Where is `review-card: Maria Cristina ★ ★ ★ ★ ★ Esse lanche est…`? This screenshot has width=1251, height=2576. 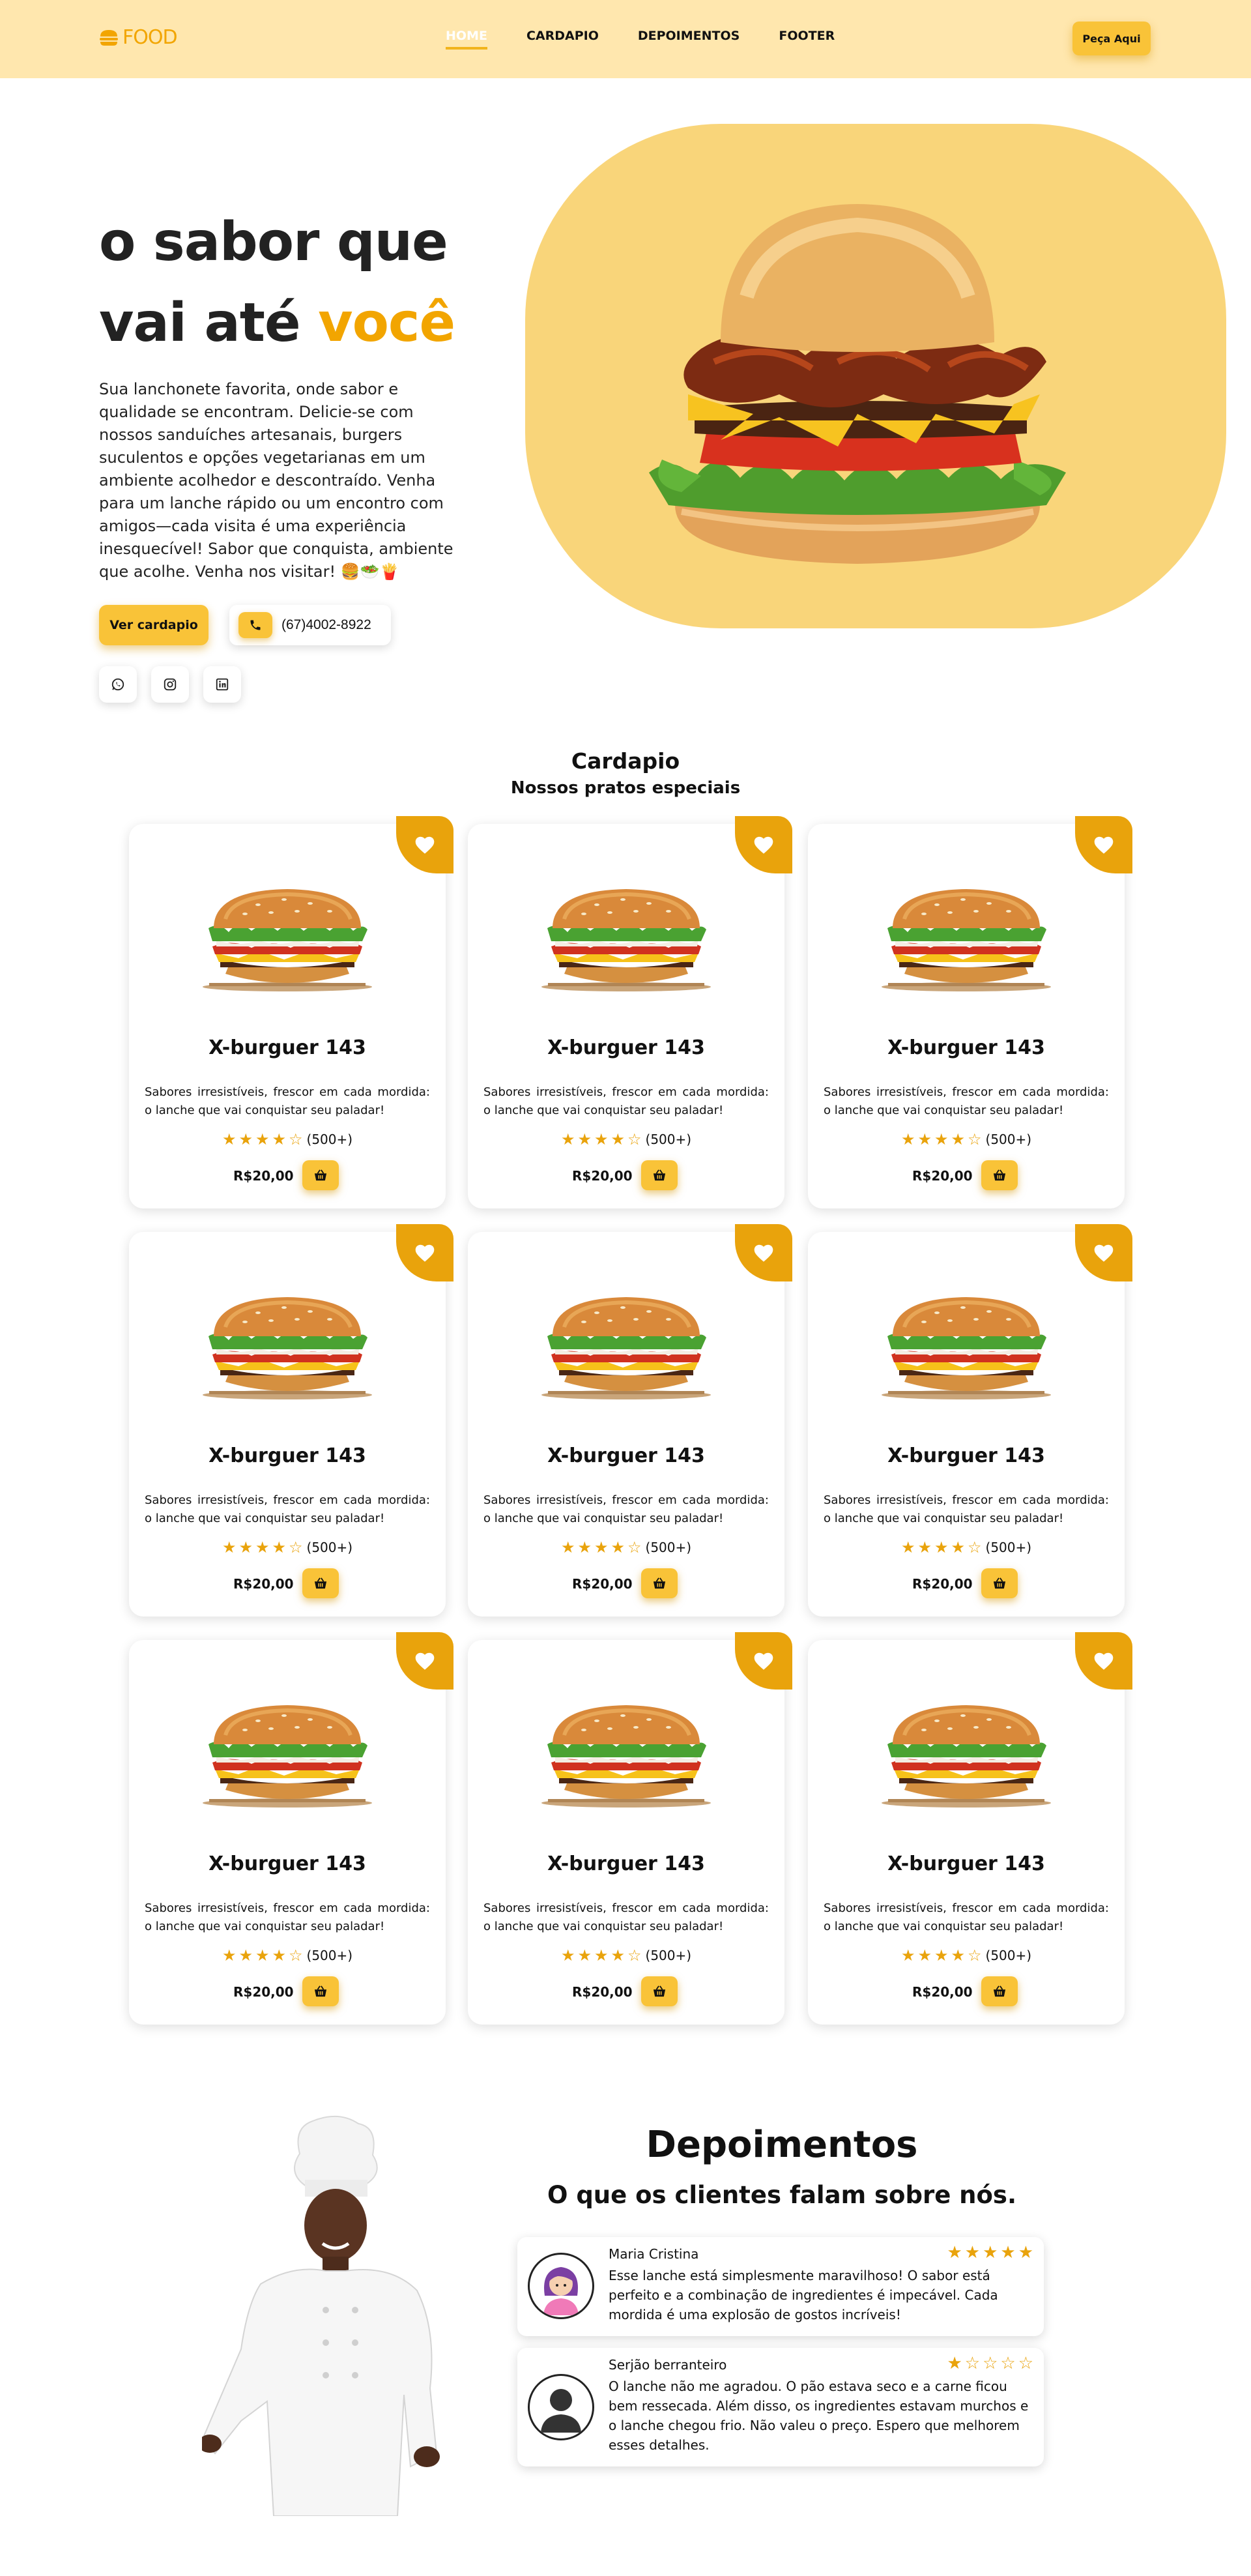
review-card: Maria Cristina ★ ★ ★ ★ ★ Esse lanche est… is located at coordinates (780, 2286).